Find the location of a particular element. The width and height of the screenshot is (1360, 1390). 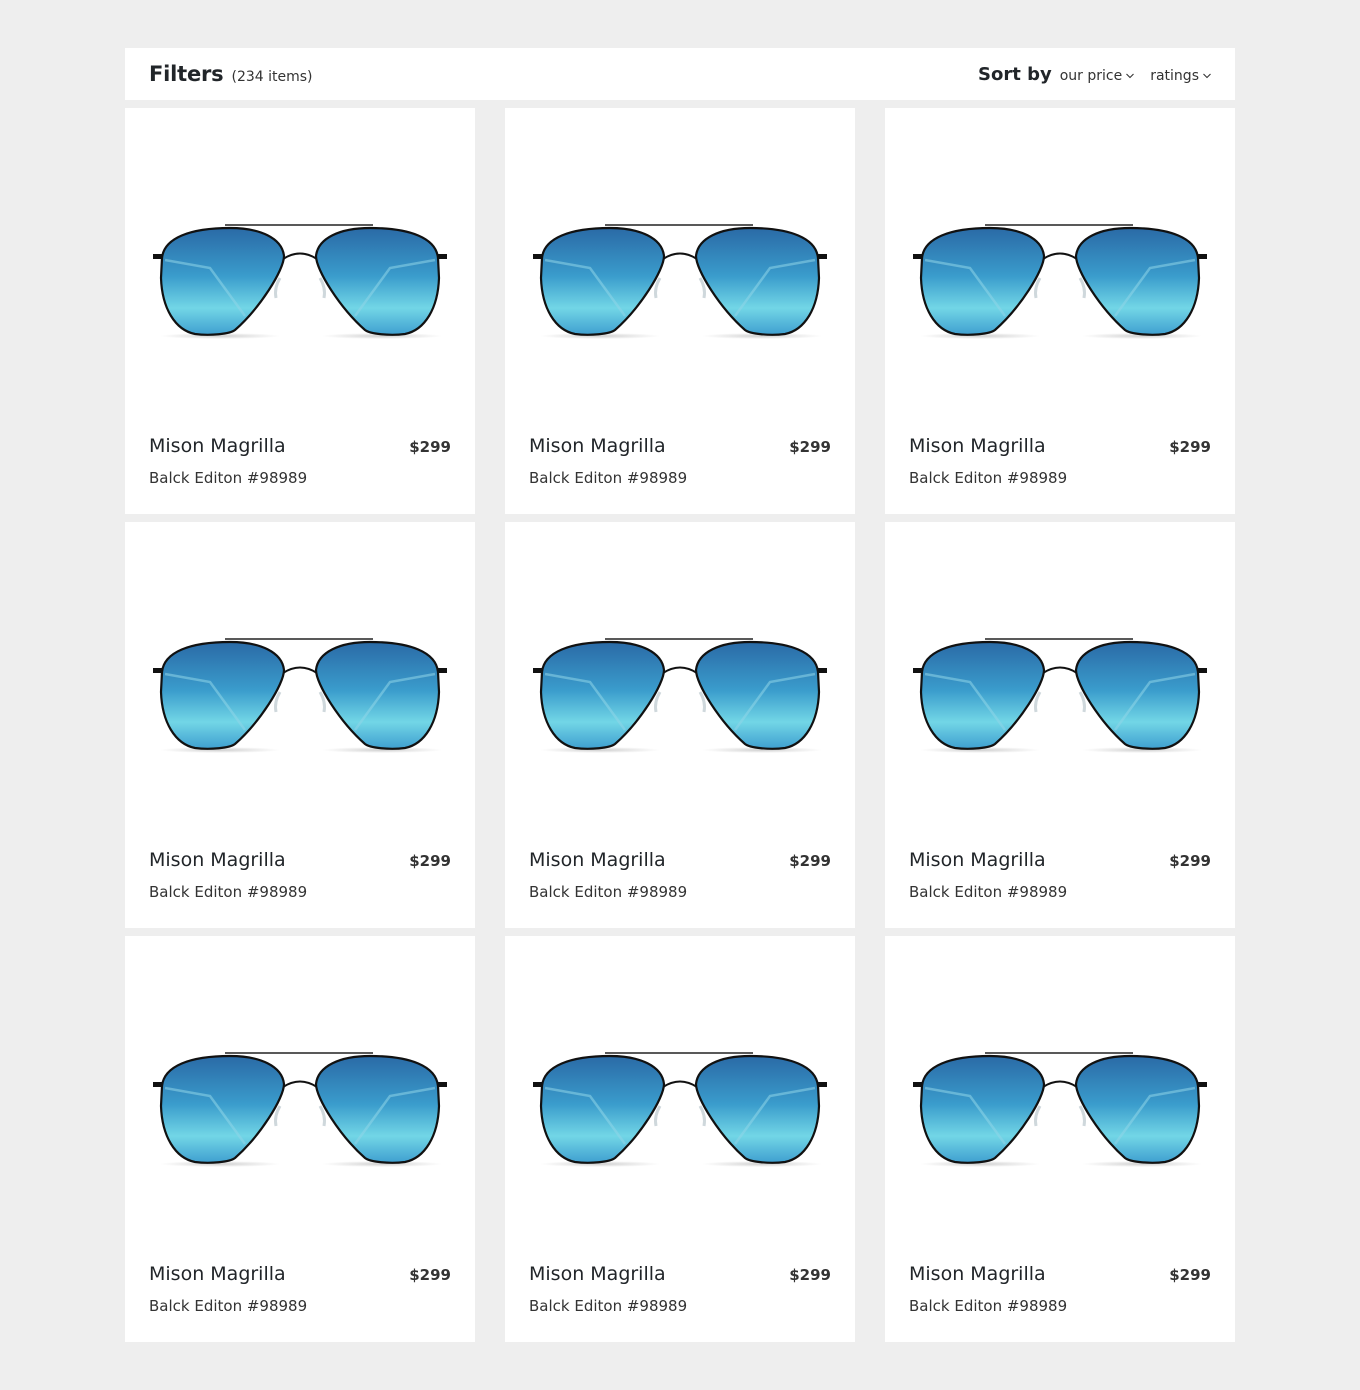

sort-label: Sort by is located at coordinates (1015, 74).